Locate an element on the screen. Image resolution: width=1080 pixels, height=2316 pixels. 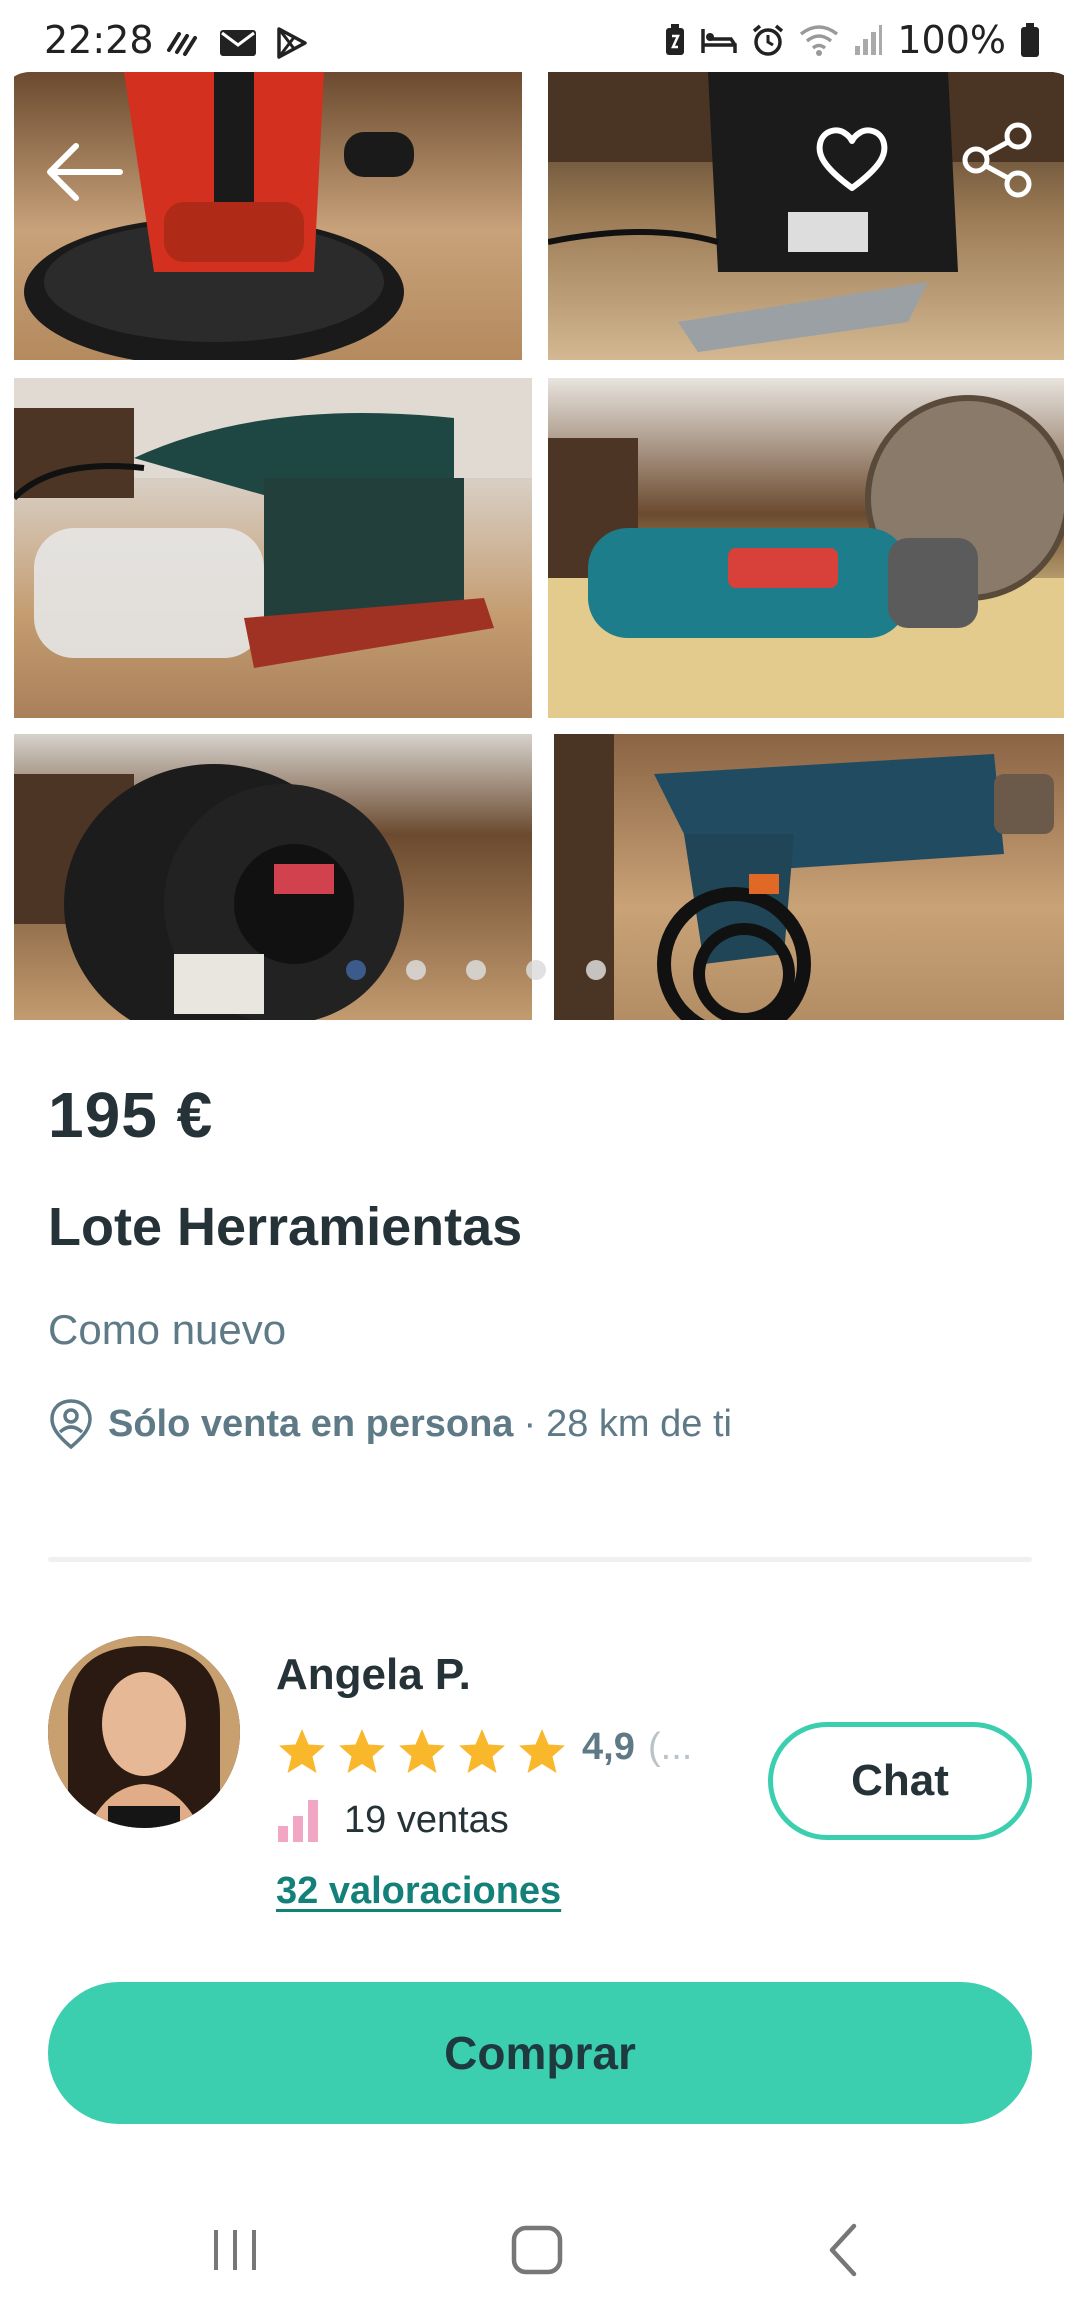
favorite-button is located at coordinates (852, 160).